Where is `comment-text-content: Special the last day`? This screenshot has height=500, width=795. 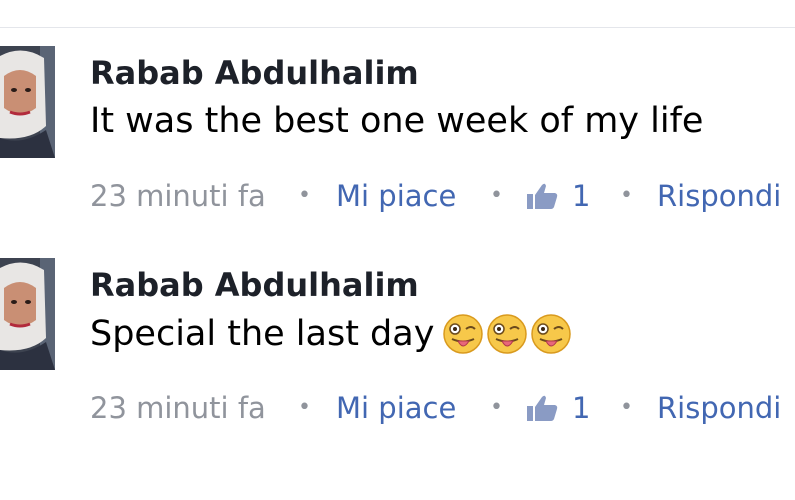
comment-text-content: Special the last day is located at coordinates (262, 334).